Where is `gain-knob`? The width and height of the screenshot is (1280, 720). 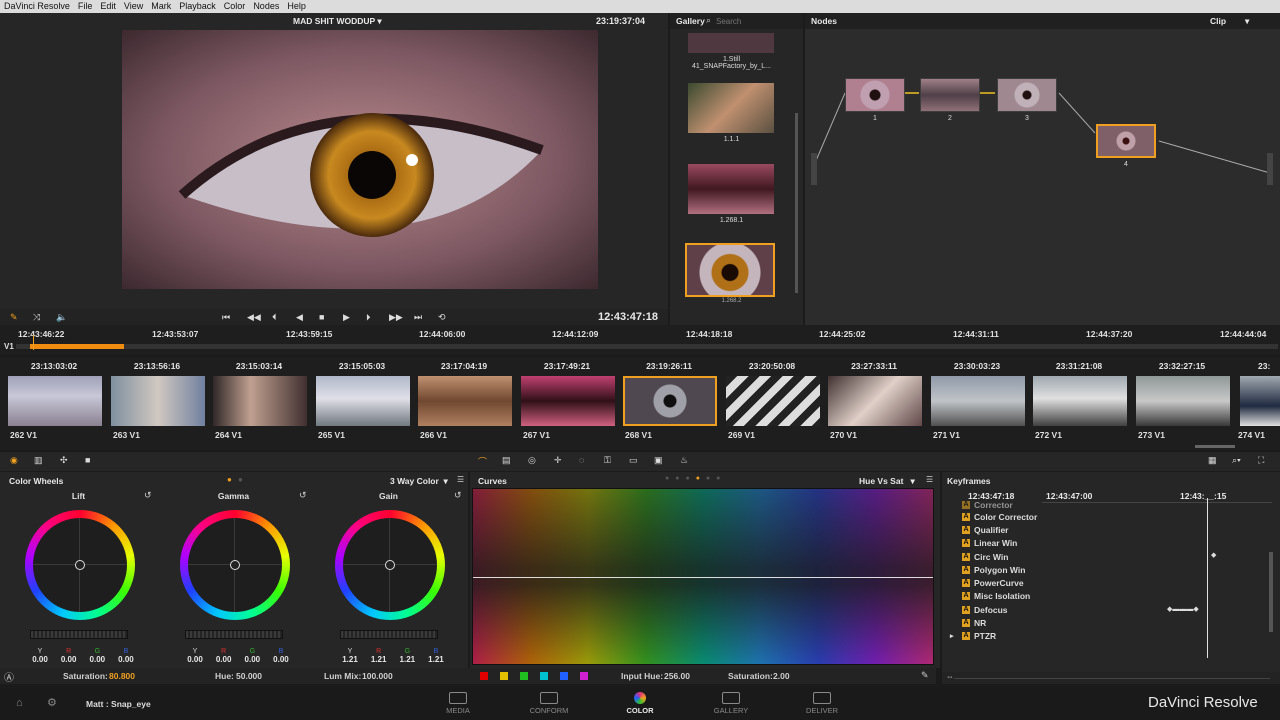 gain-knob is located at coordinates (390, 565).